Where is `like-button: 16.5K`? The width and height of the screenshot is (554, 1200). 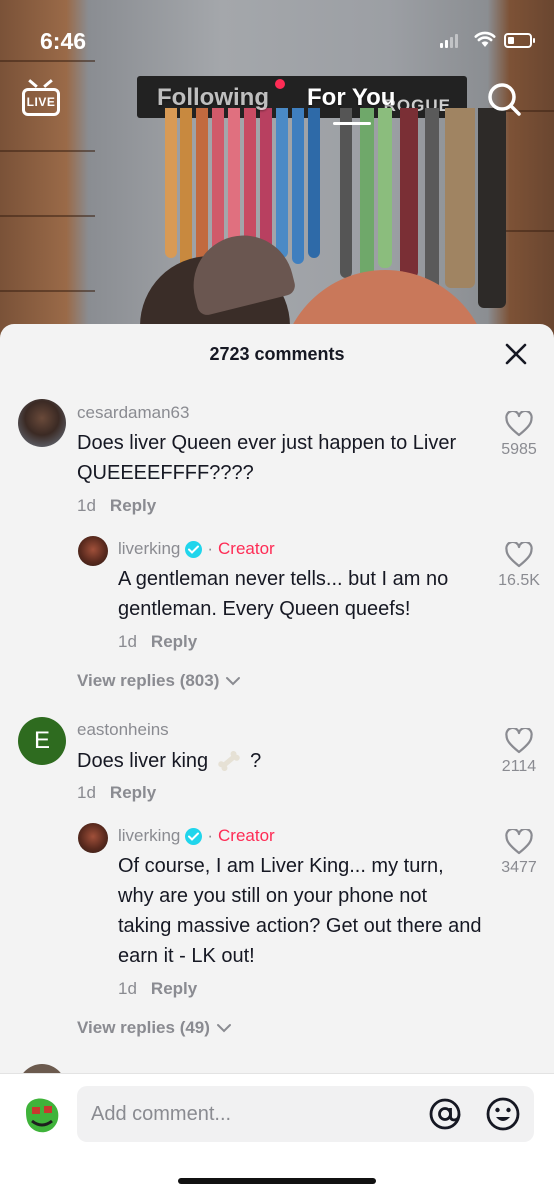 like-button: 16.5K is located at coordinates (519, 566).